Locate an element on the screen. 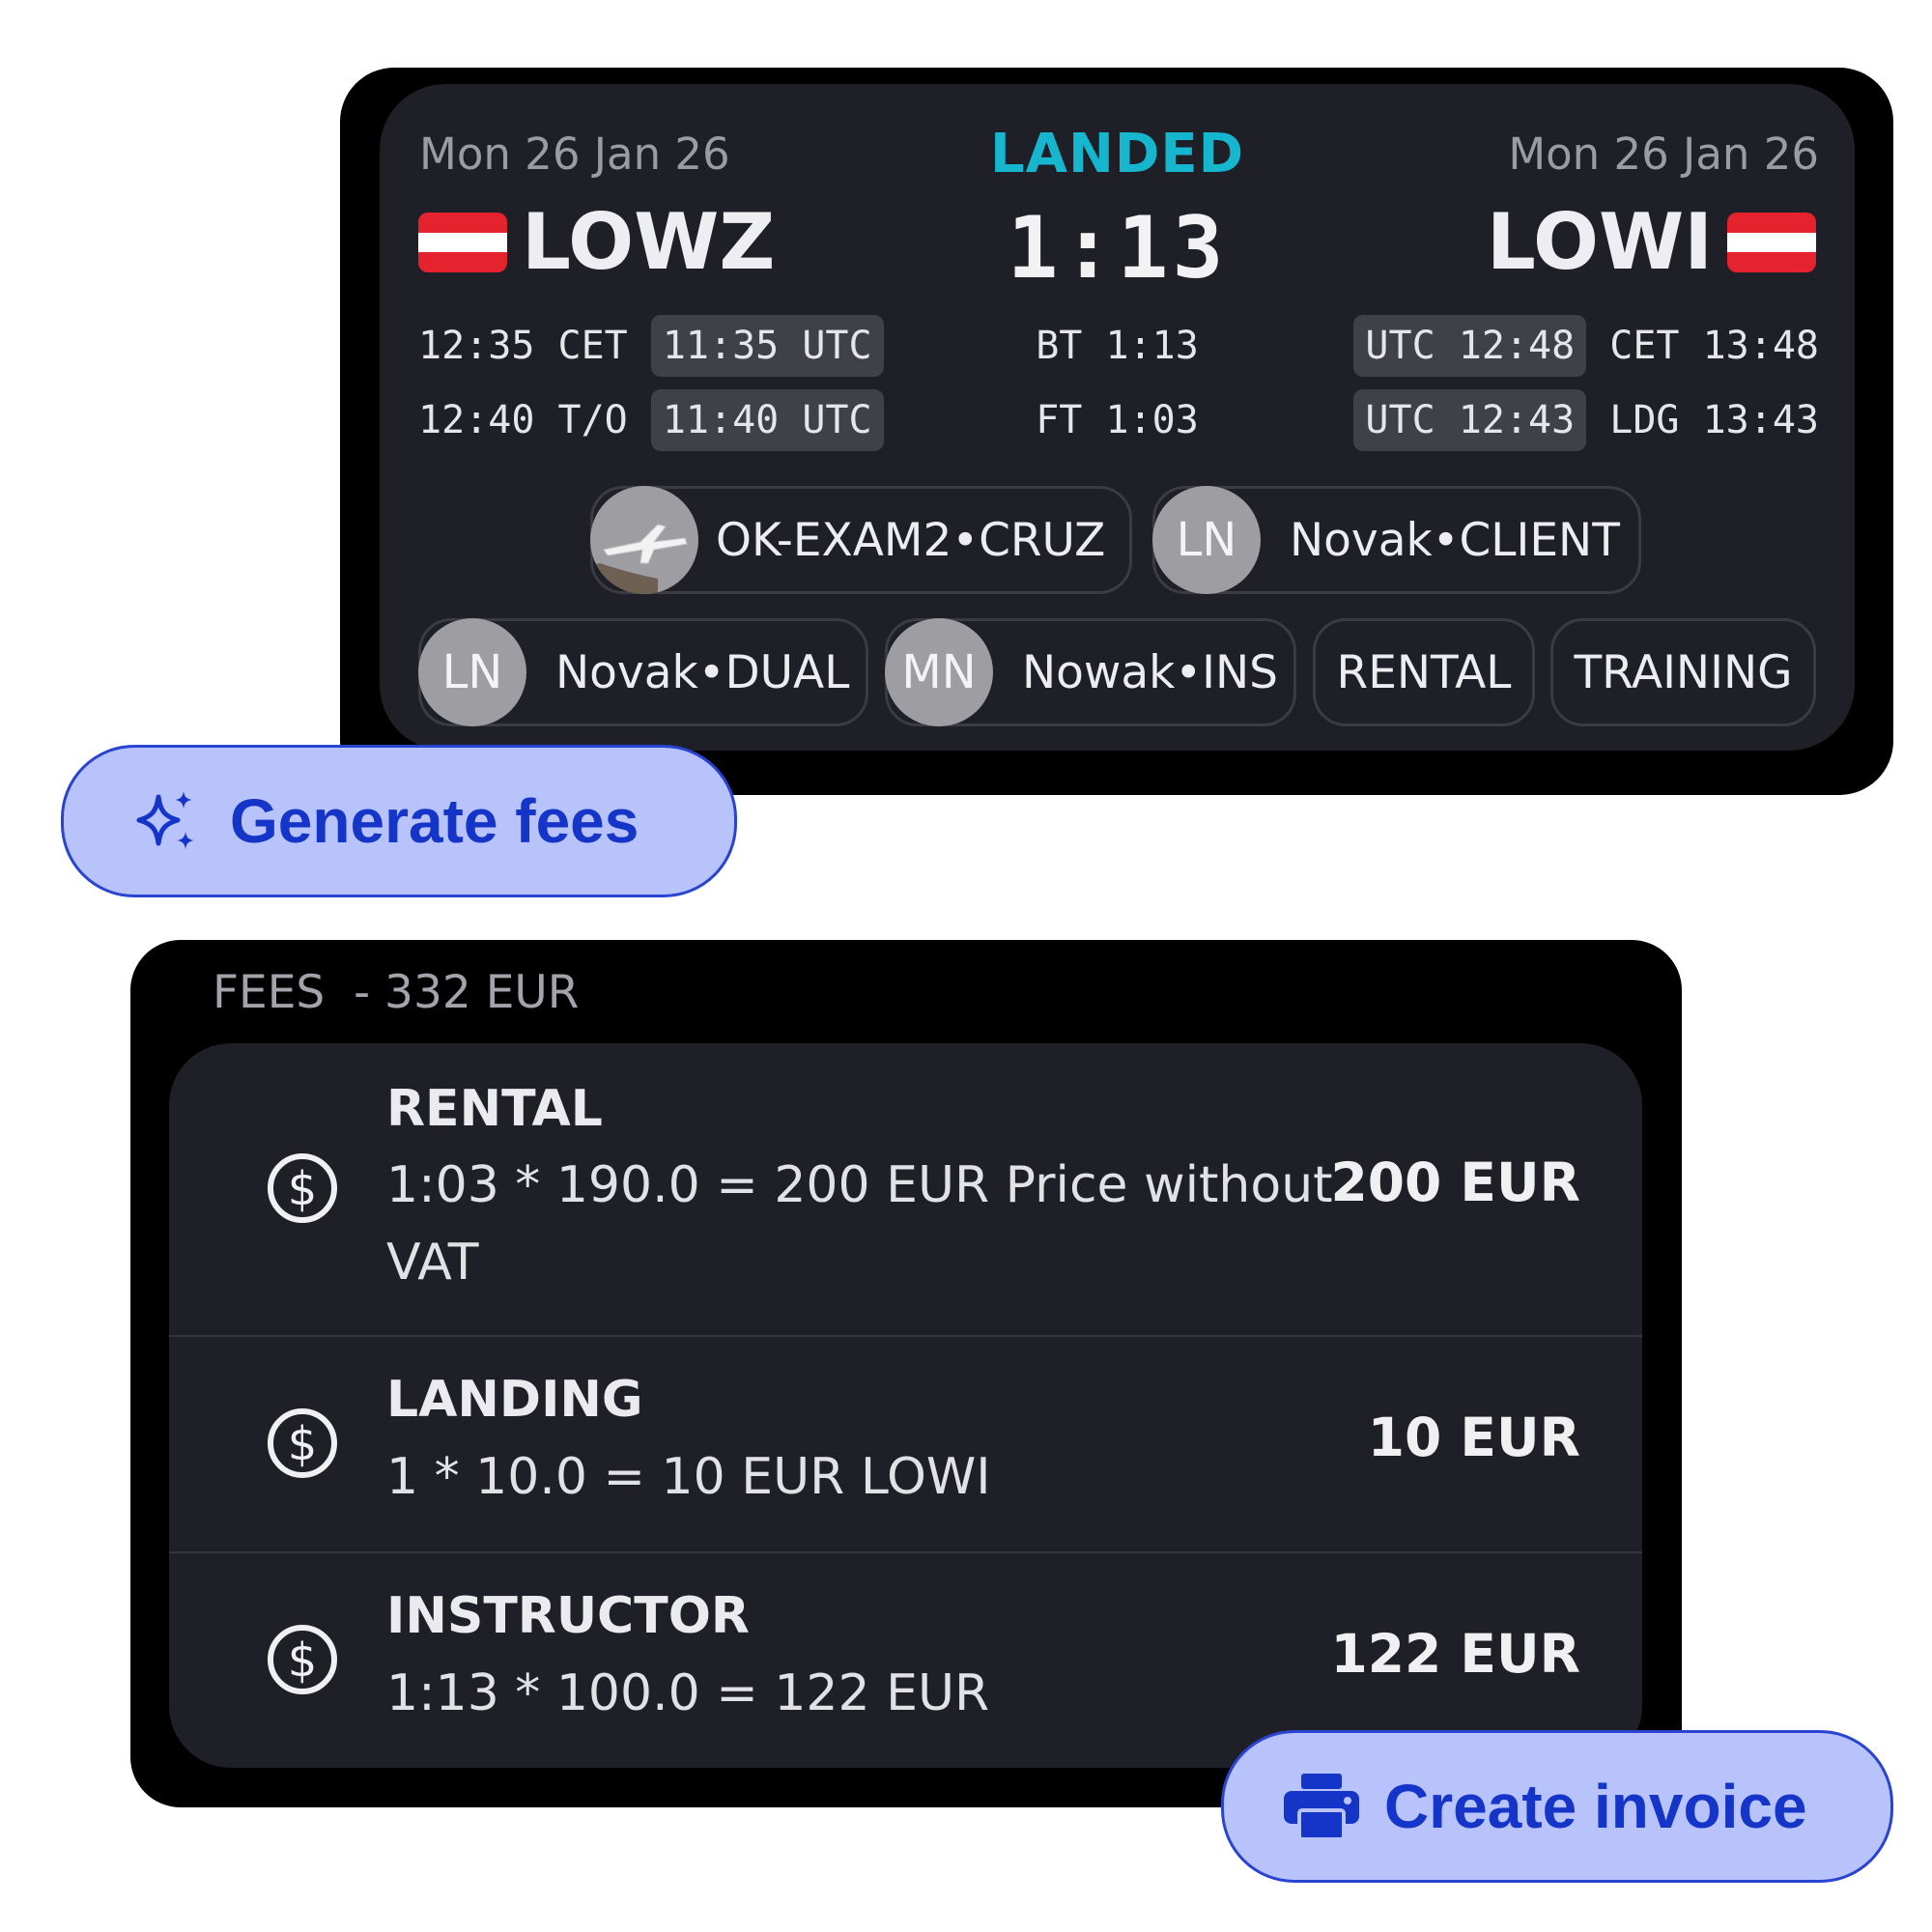 The image size is (1932, 1932). fee-description: 1:03 * 190.0 = 200 EUR Price without VAT is located at coordinates (859, 1224).